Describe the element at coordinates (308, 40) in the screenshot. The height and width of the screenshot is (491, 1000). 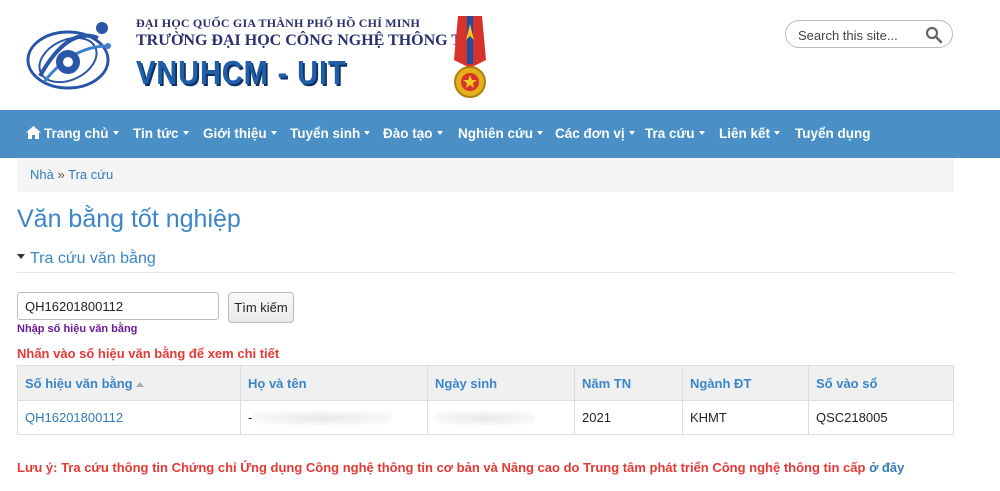
I see `school-name: TRƯỜNG ĐẠI HỌC CÔNG NGHỆ THÔNG TIN` at that location.